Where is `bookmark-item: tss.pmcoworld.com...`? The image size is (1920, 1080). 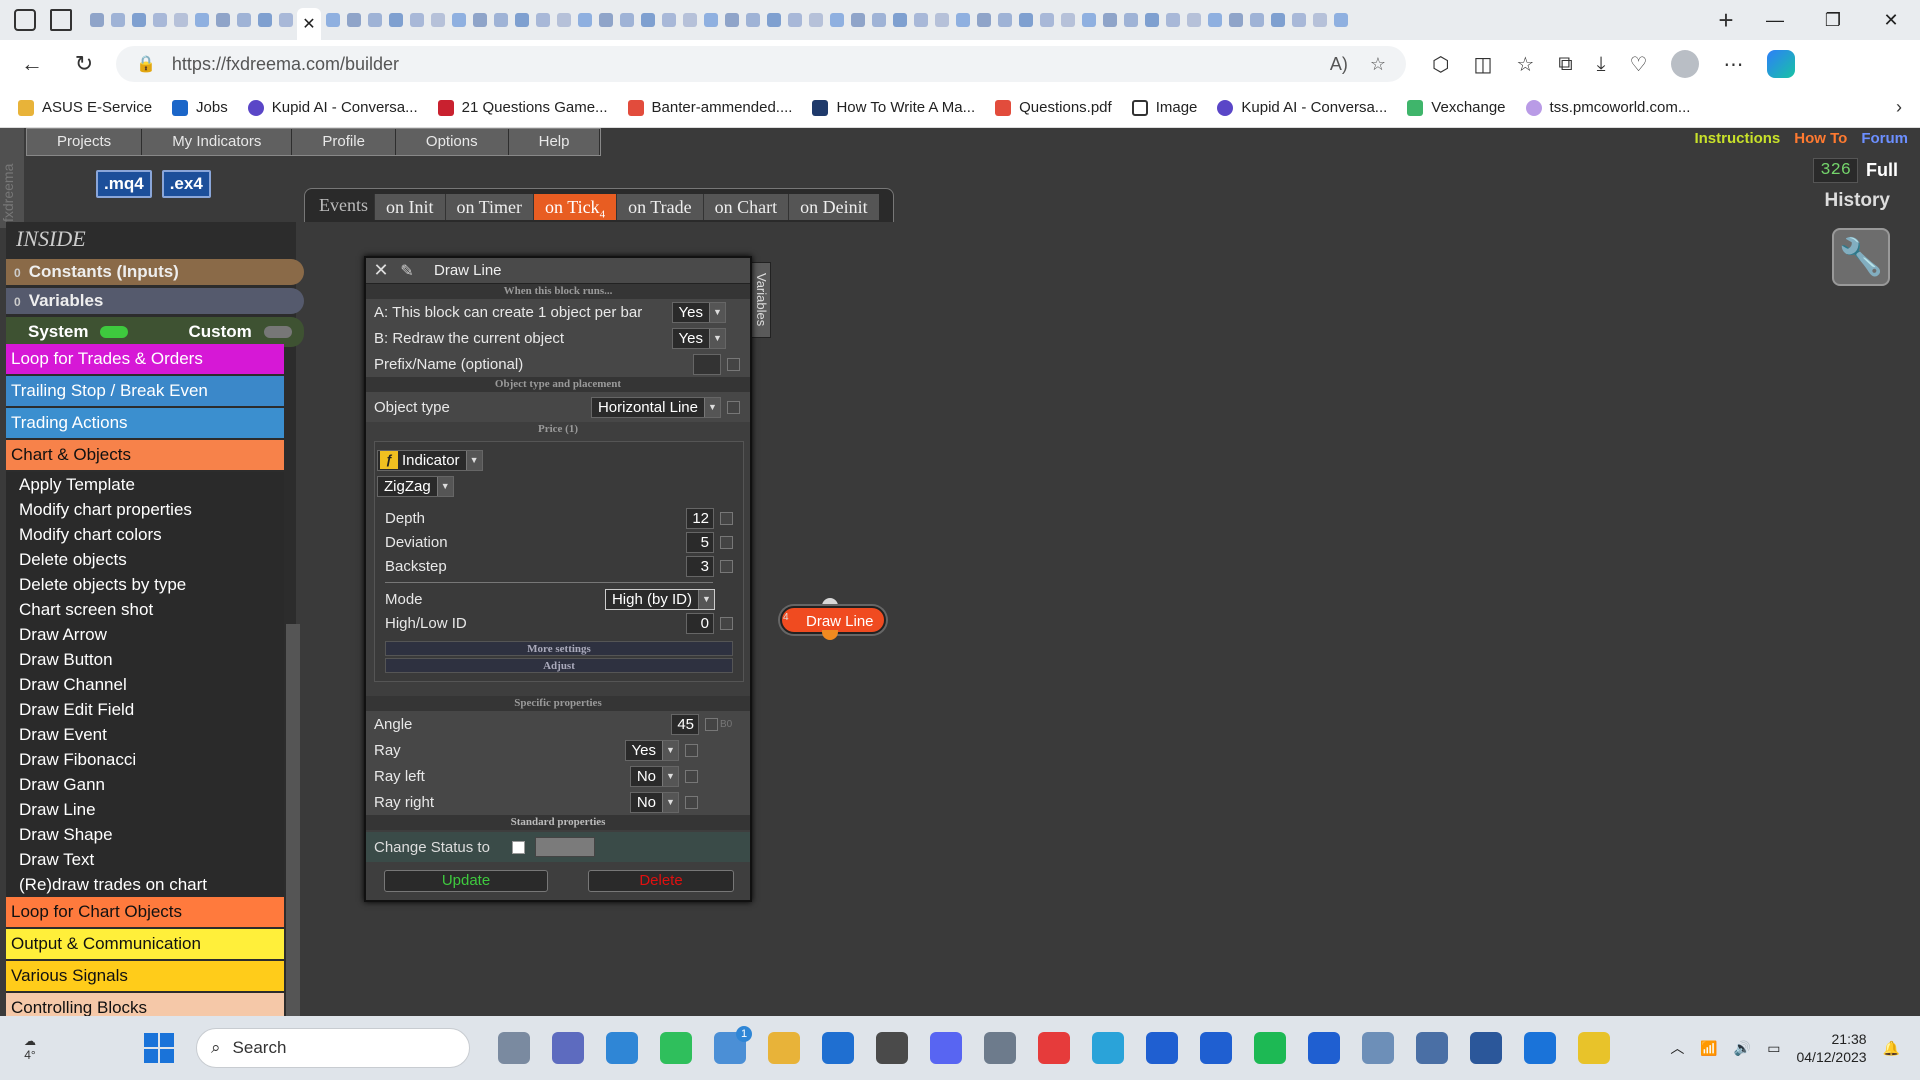
bookmark-item: tss.pmcoworld.com... is located at coordinates (1607, 107).